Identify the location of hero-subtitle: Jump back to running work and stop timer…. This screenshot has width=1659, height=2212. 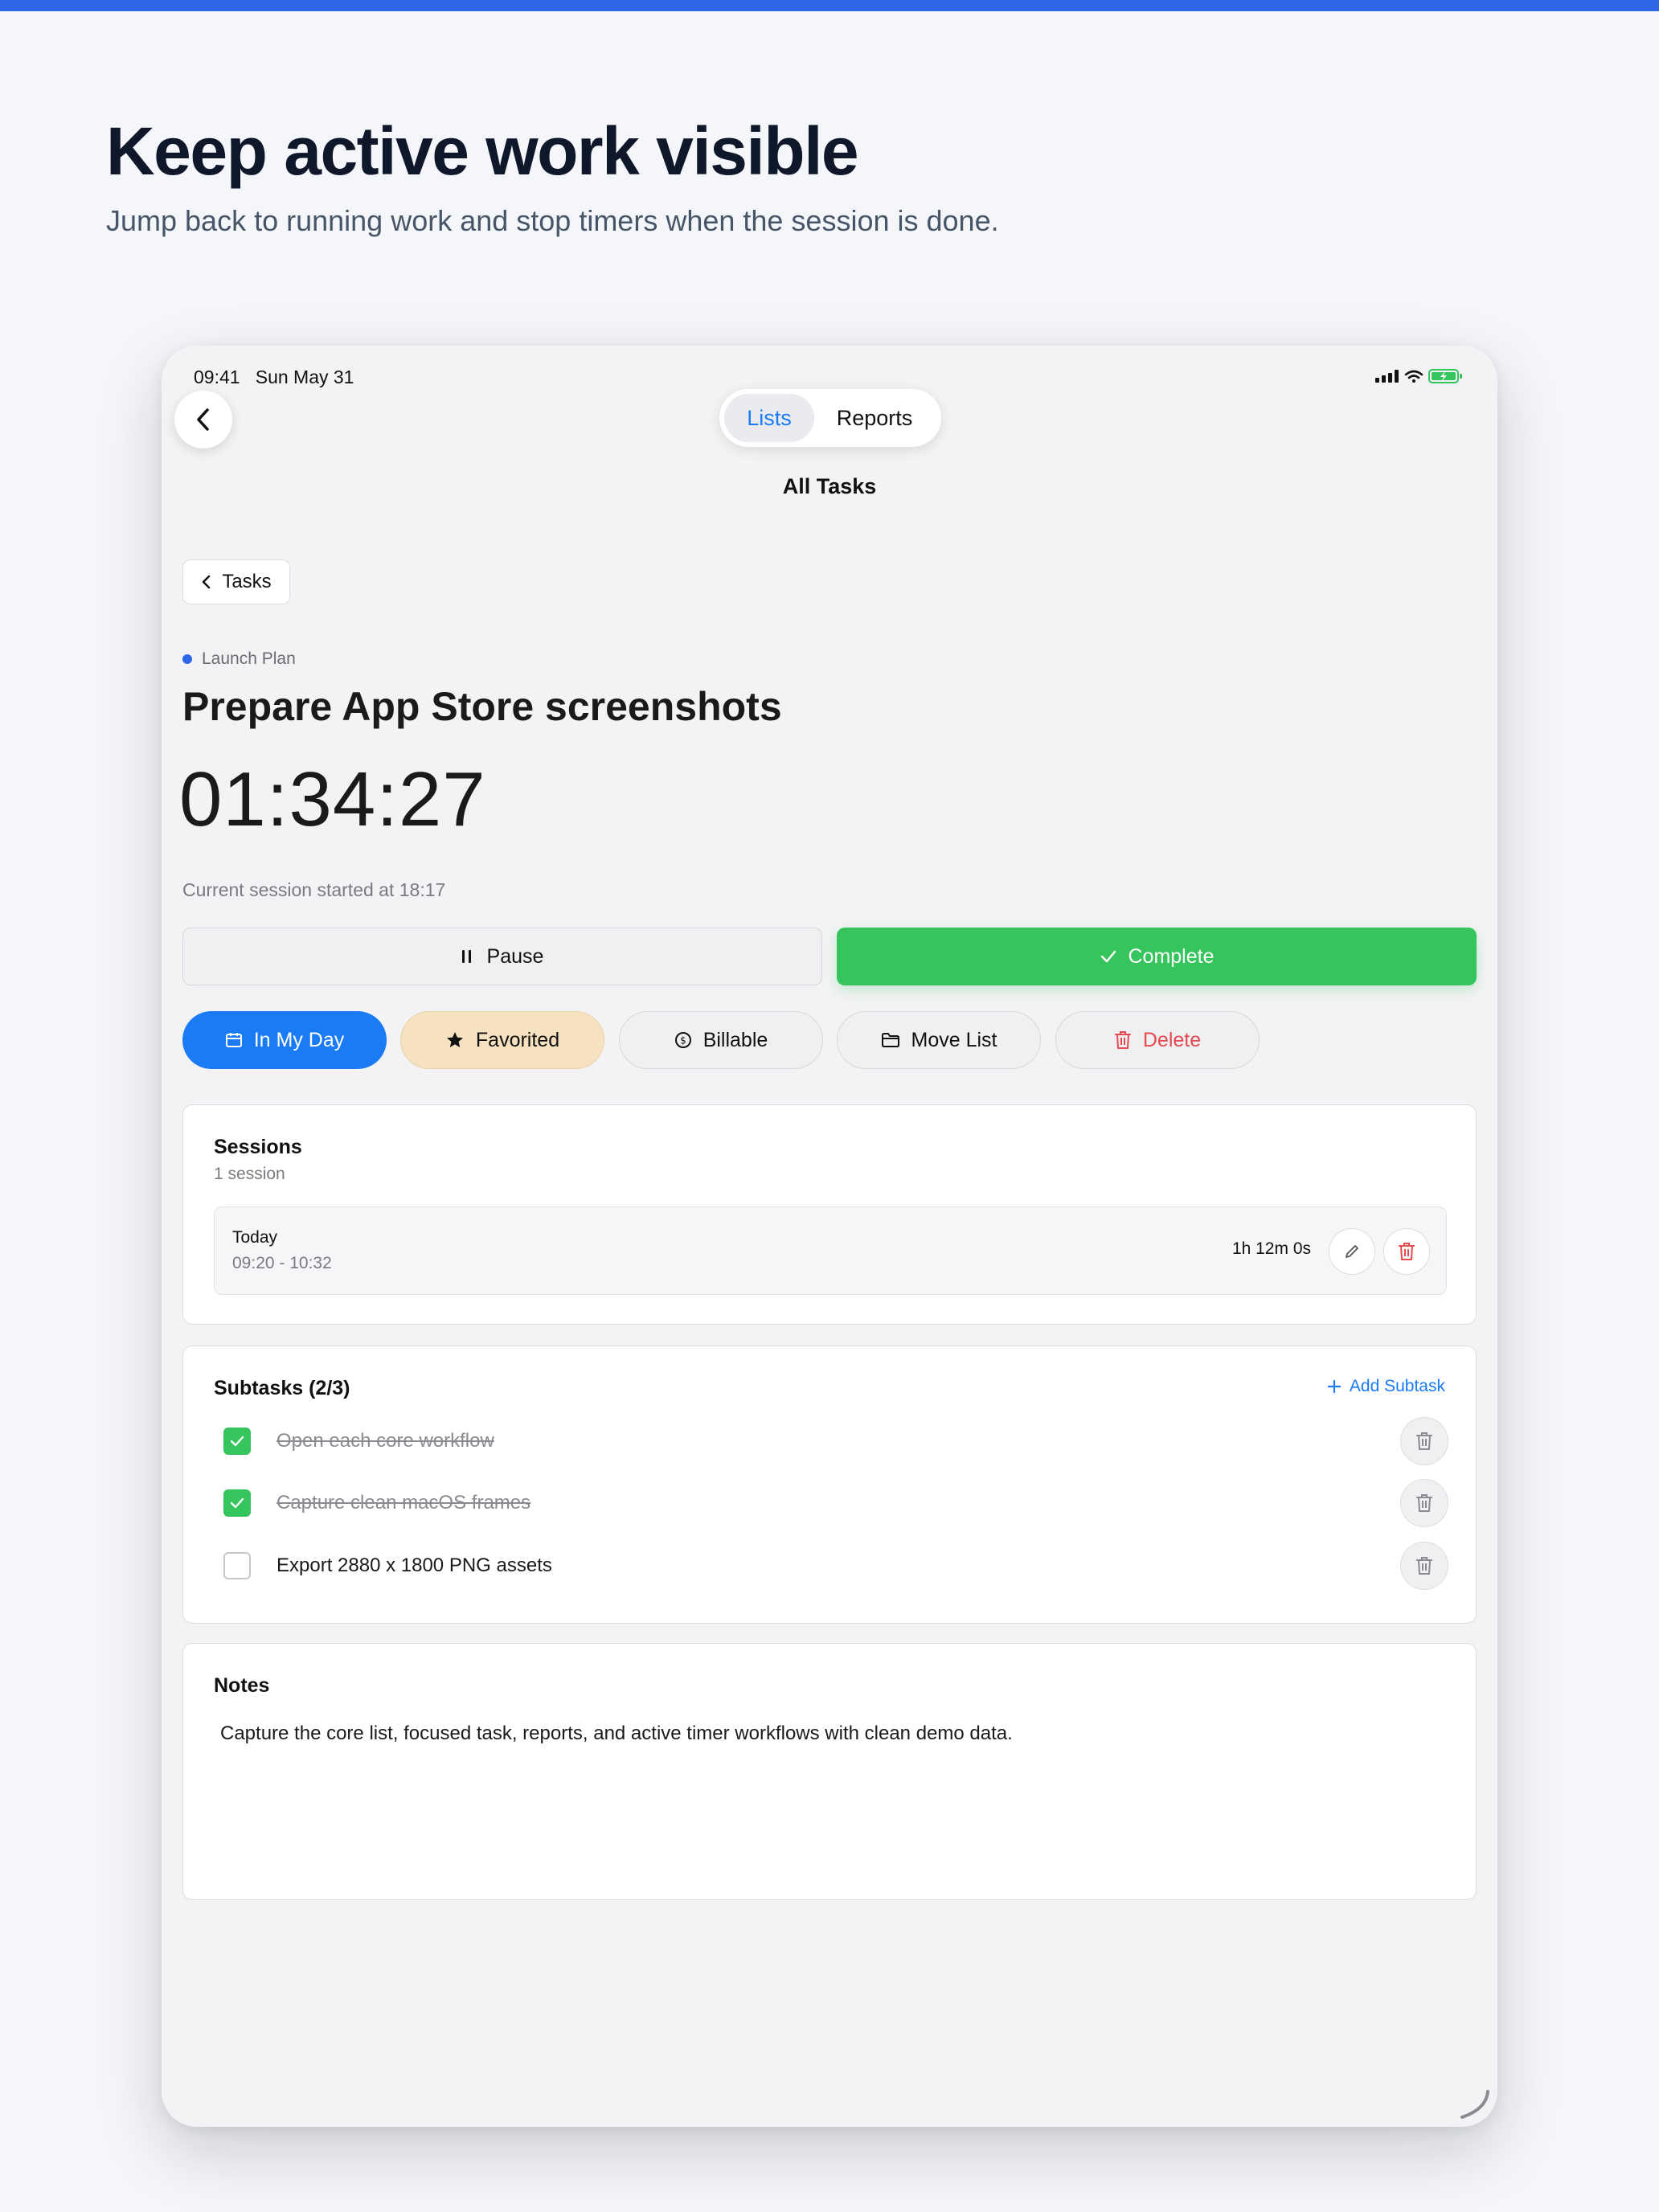
(552, 221).